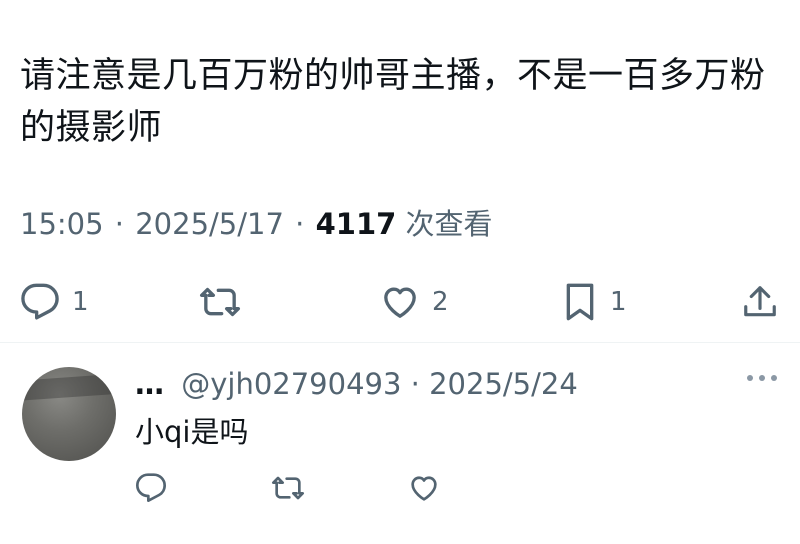 Image resolution: width=800 pixels, height=544 pixels. What do you see at coordinates (80, 302) in the screenshot?
I see `reply-count: 1` at bounding box center [80, 302].